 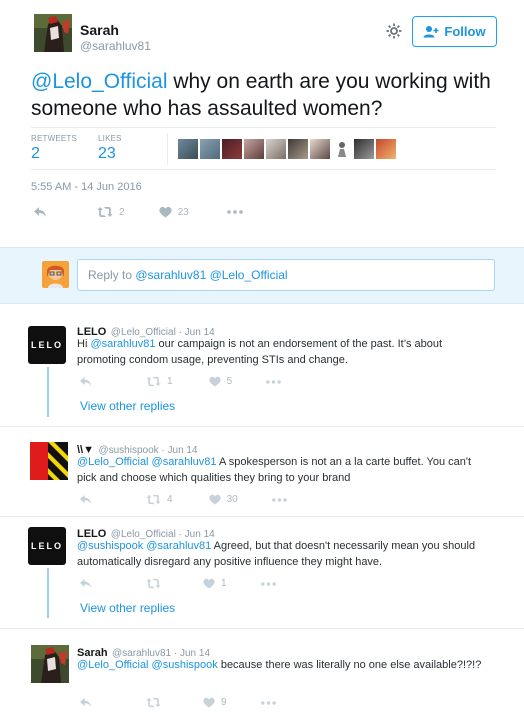 I want to click on reply-actions: 4 30, so click(x=183, y=499).